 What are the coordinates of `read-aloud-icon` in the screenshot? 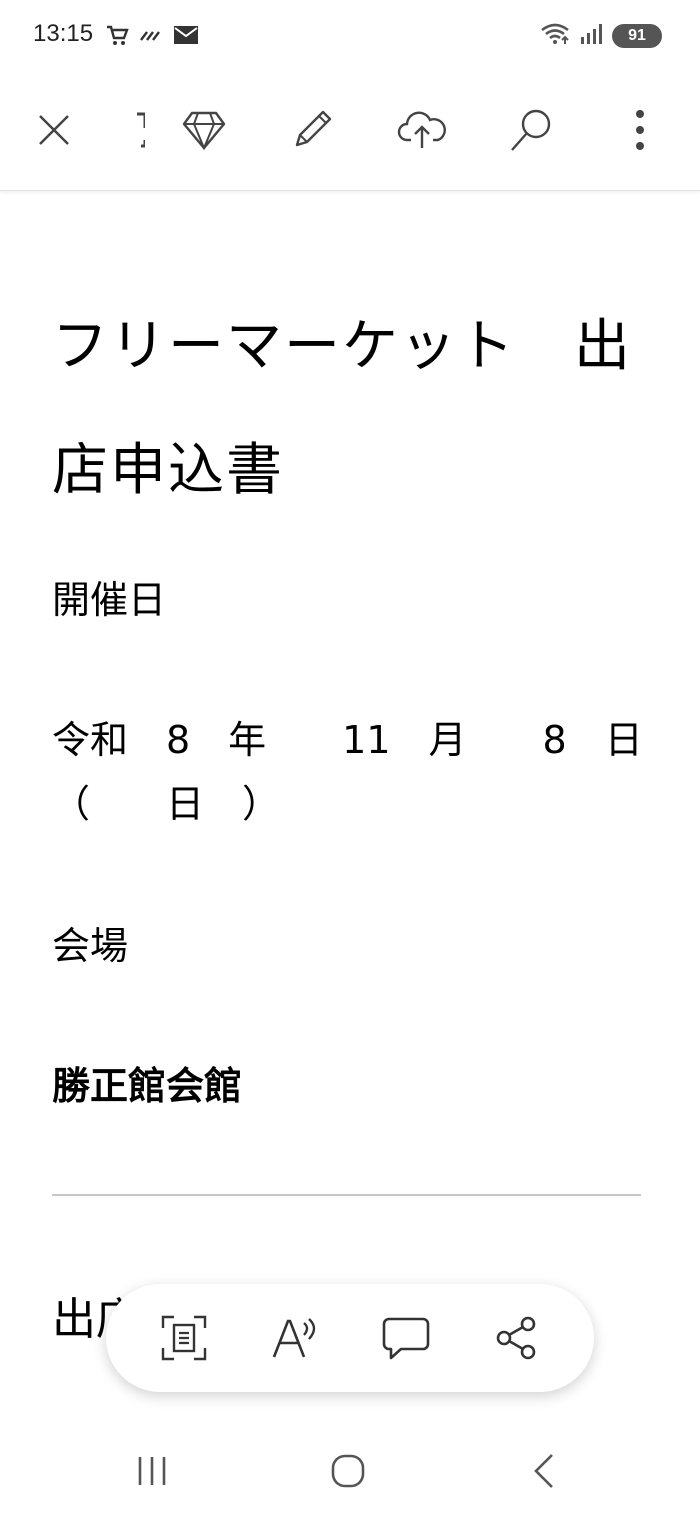 It's located at (293, 1338).